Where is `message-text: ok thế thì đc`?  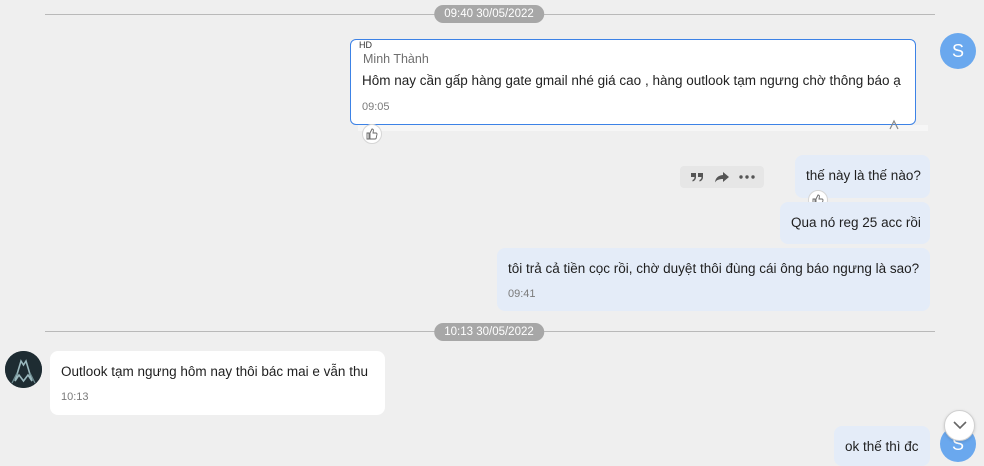
message-text: ok thế thì đc is located at coordinates (882, 446).